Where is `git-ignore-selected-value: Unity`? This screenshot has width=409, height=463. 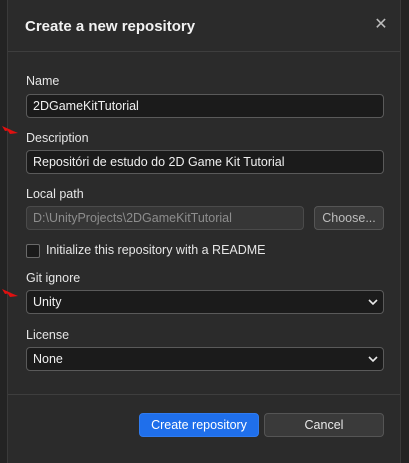 git-ignore-selected-value: Unity is located at coordinates (47, 302).